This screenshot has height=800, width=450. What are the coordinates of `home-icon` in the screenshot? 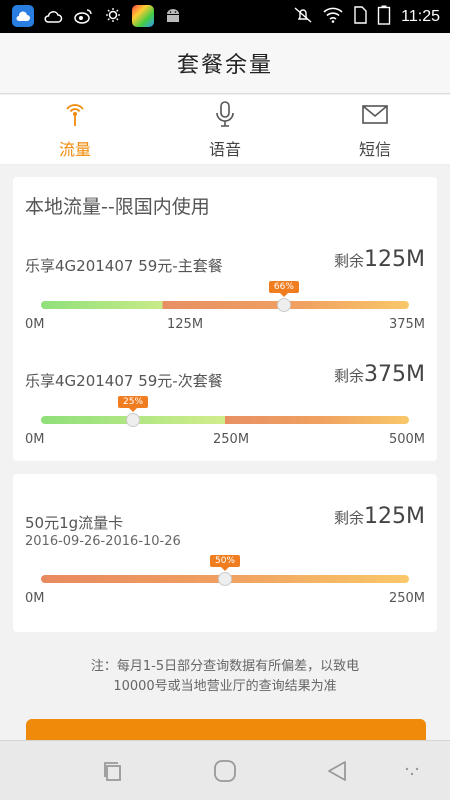 It's located at (225, 771).